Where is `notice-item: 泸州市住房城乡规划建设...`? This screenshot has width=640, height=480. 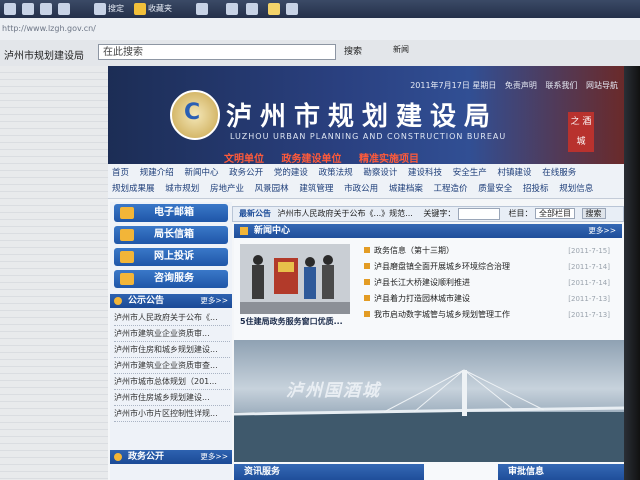
notice-item: 泸州市住房城乡规划建设... is located at coordinates (172, 398).